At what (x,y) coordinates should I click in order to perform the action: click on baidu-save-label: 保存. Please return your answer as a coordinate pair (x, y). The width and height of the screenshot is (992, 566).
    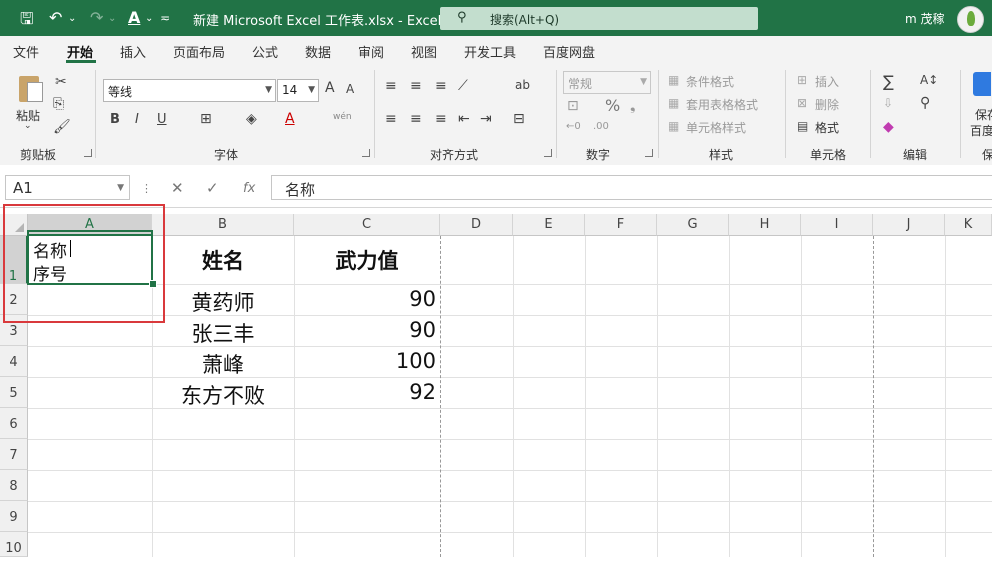
    Looking at the image, I should click on (983, 114).